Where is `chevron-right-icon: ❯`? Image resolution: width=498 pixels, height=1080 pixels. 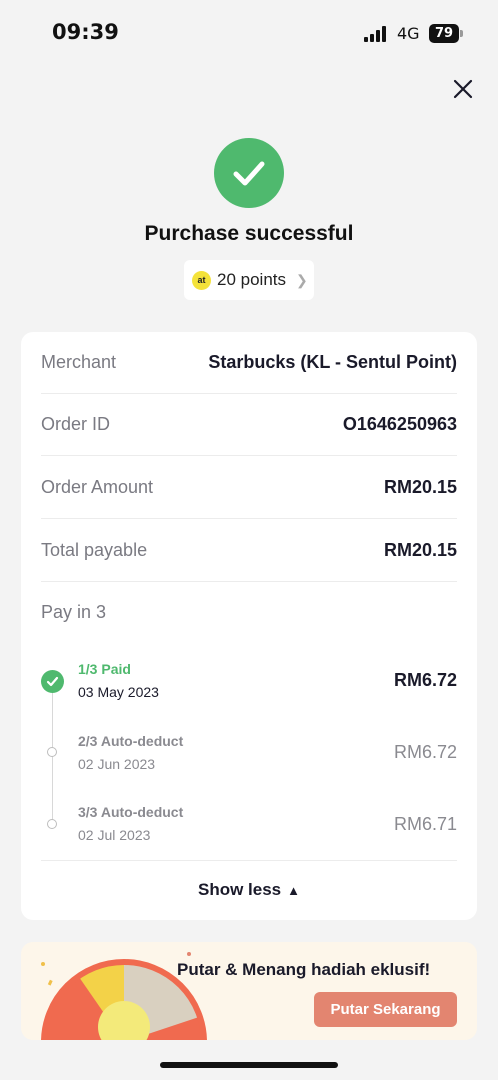
chevron-right-icon: ❯ is located at coordinates (302, 279).